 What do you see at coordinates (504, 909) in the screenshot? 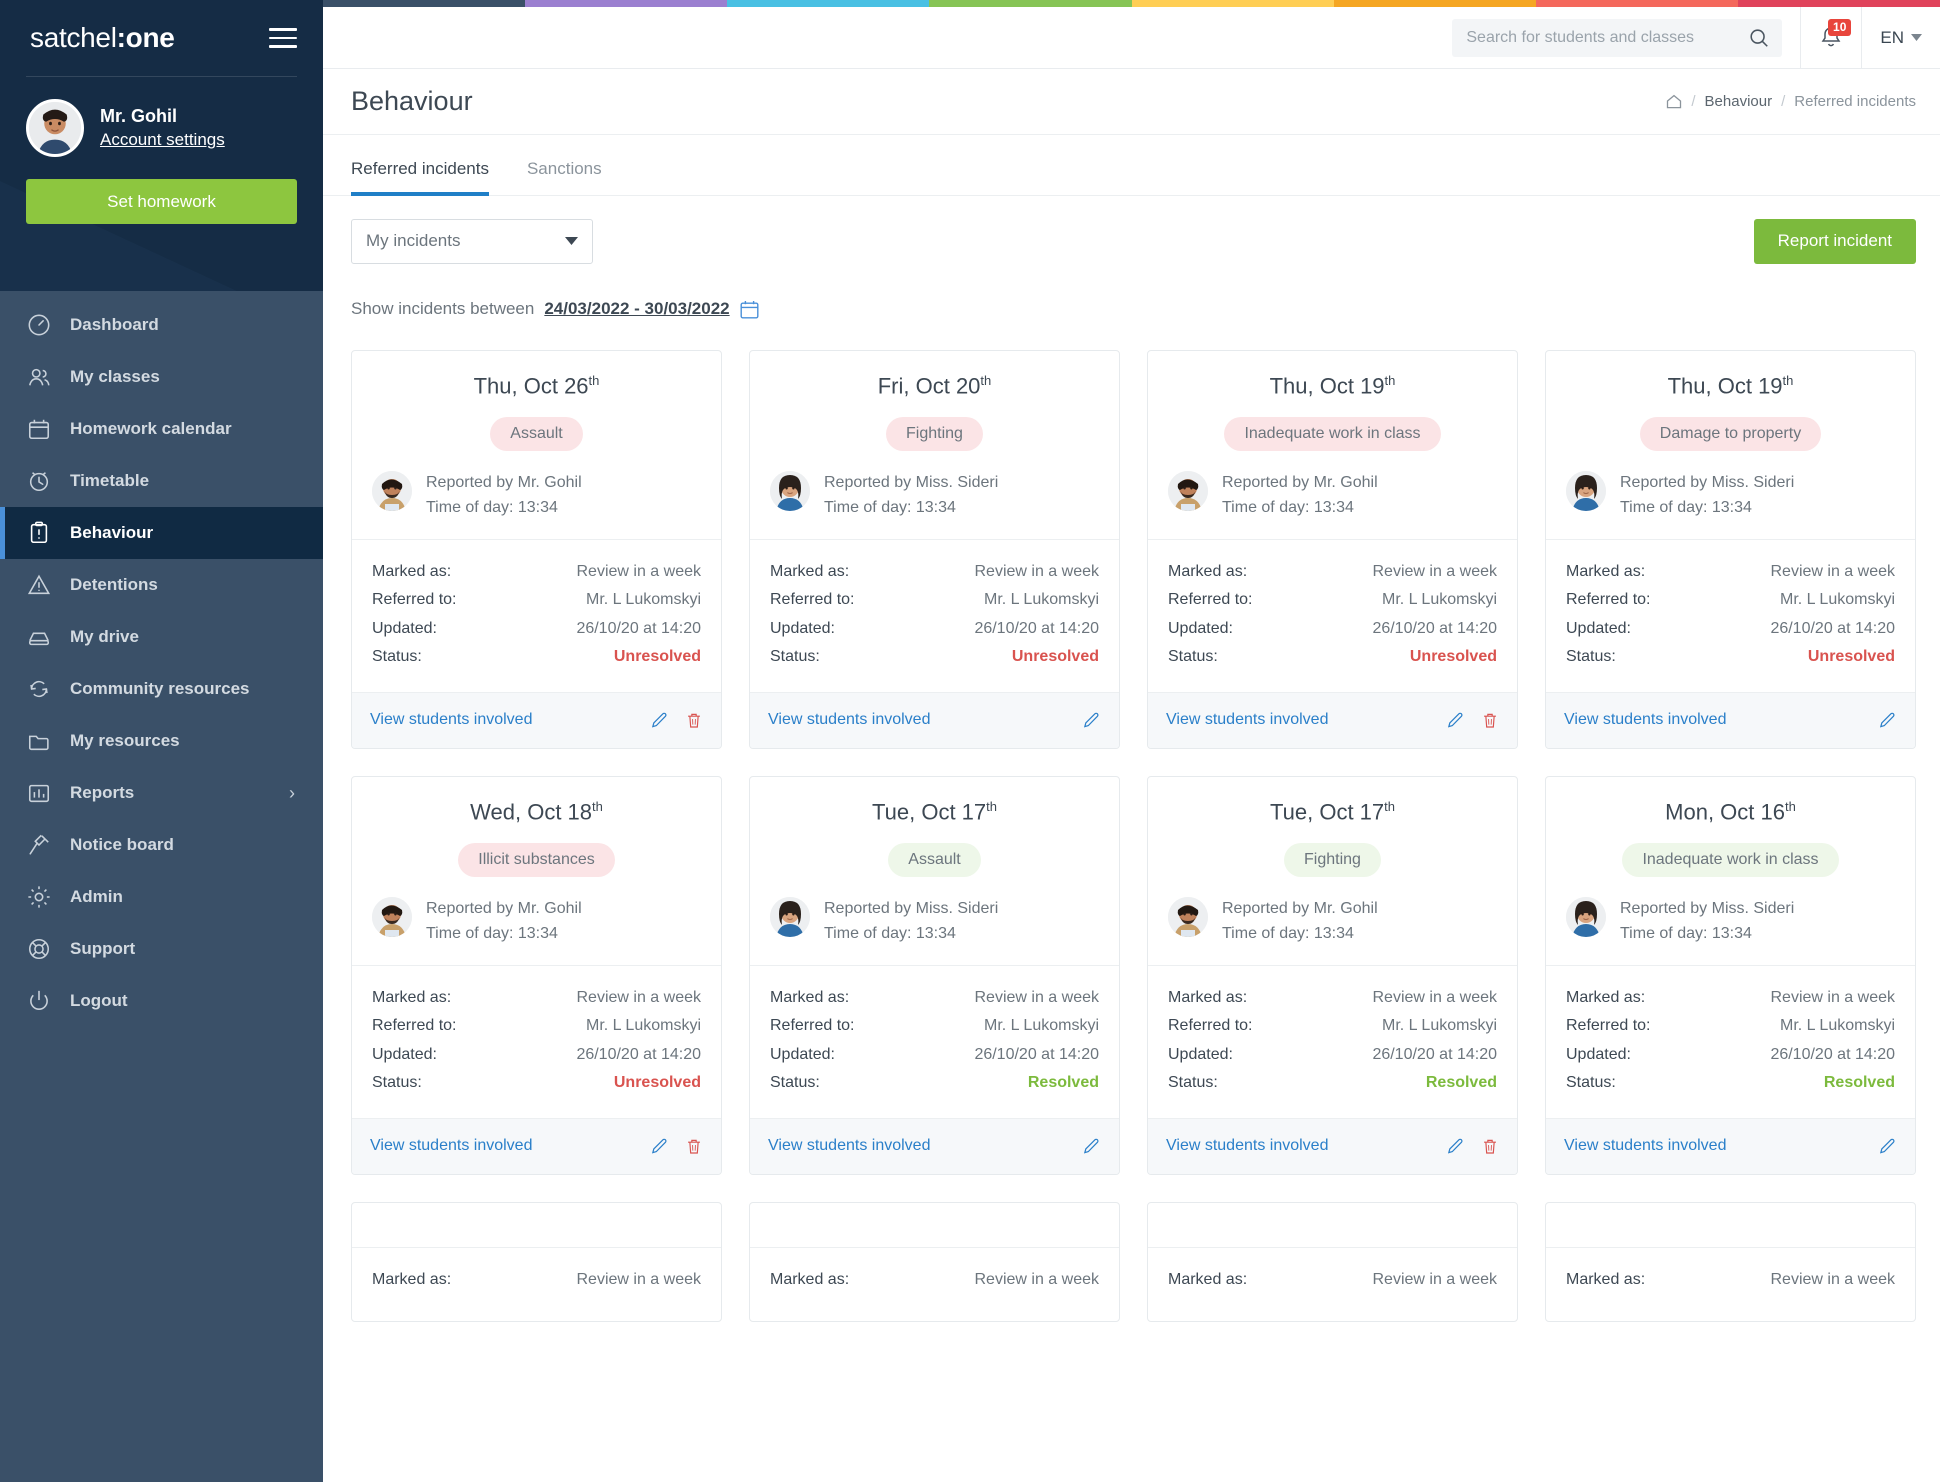
I see `reported-by: Reported by Mr. Gohil` at bounding box center [504, 909].